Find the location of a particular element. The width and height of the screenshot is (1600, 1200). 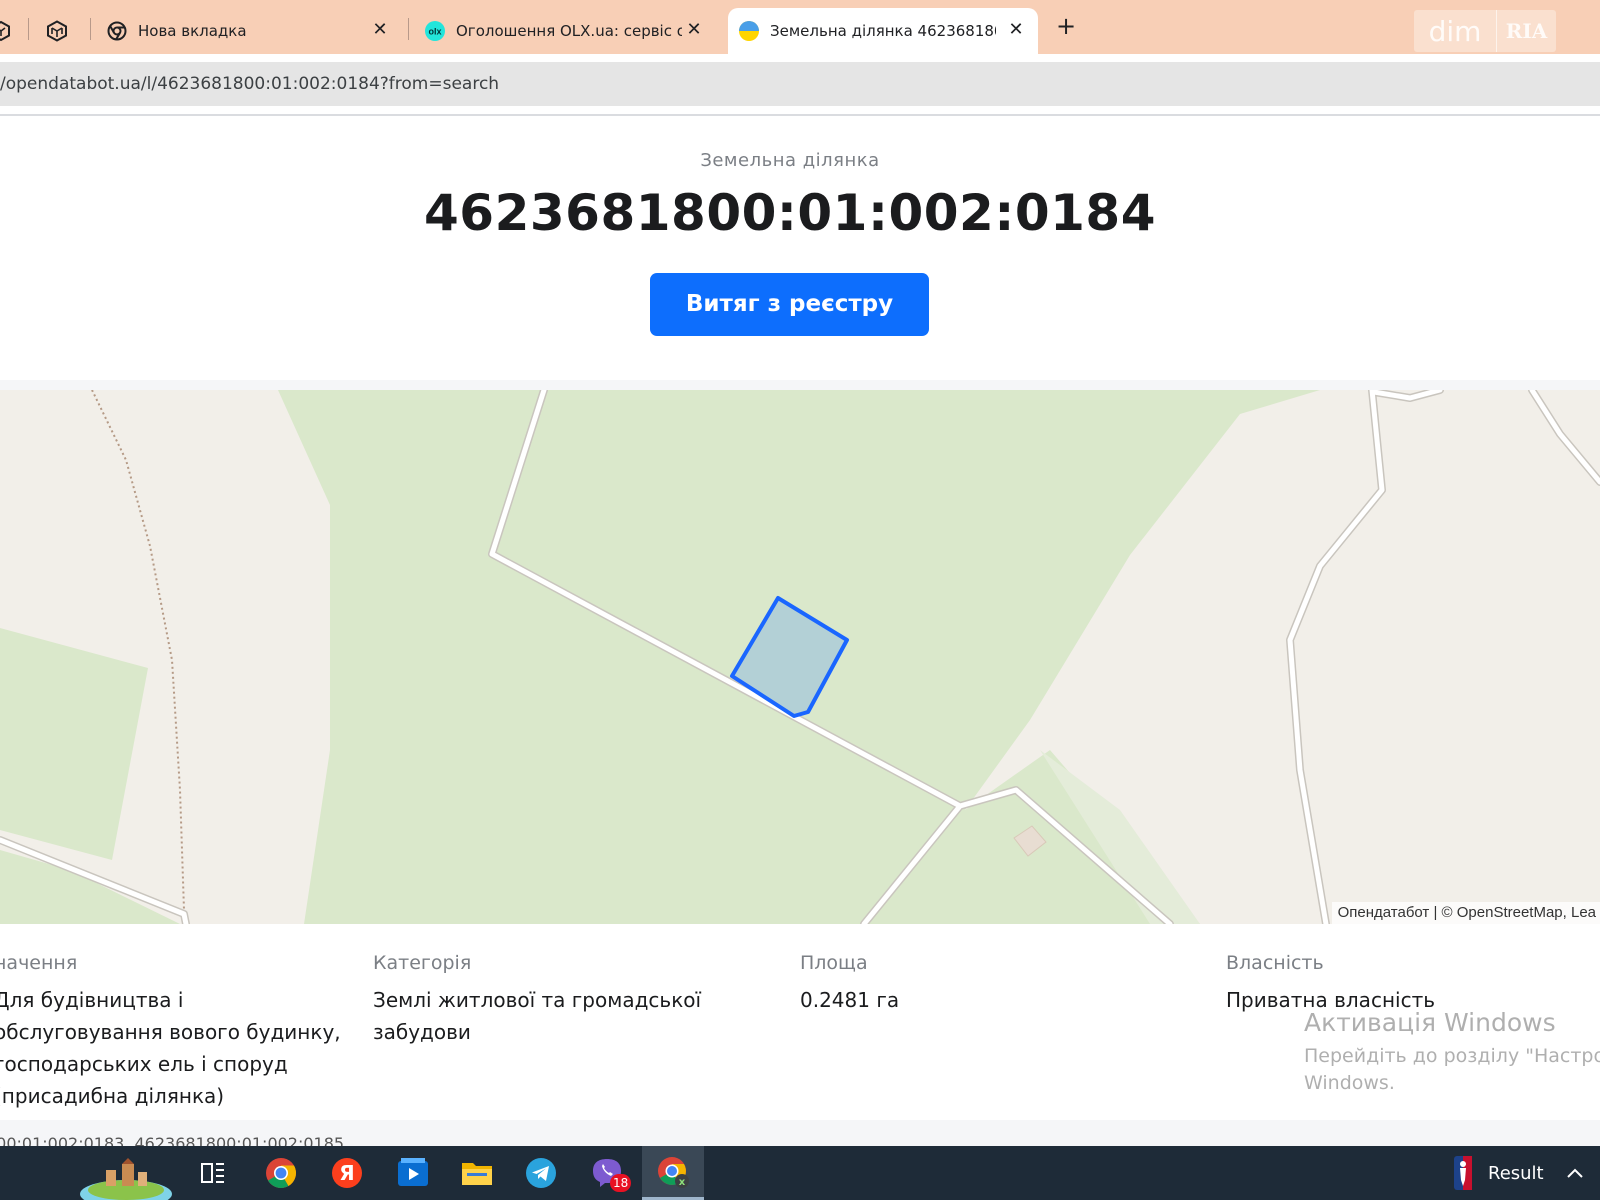

widgets-button is located at coordinates (124, 1173).